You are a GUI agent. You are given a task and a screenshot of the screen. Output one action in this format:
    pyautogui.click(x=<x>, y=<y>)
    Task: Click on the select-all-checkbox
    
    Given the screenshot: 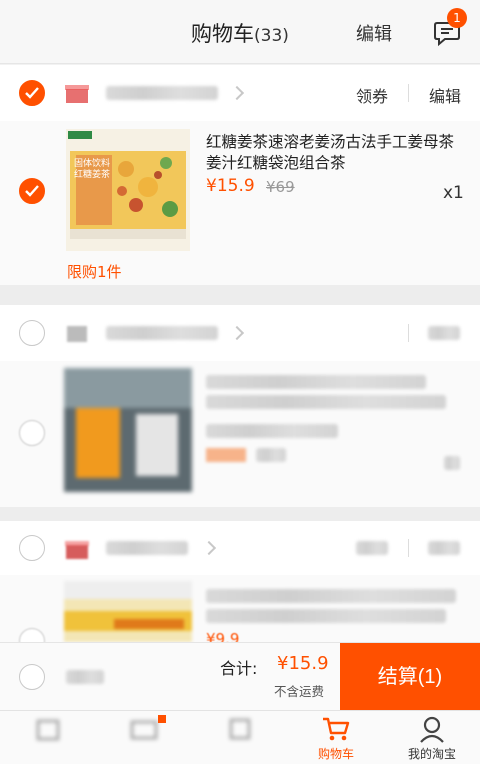 What is the action you would take?
    pyautogui.click(x=32, y=677)
    